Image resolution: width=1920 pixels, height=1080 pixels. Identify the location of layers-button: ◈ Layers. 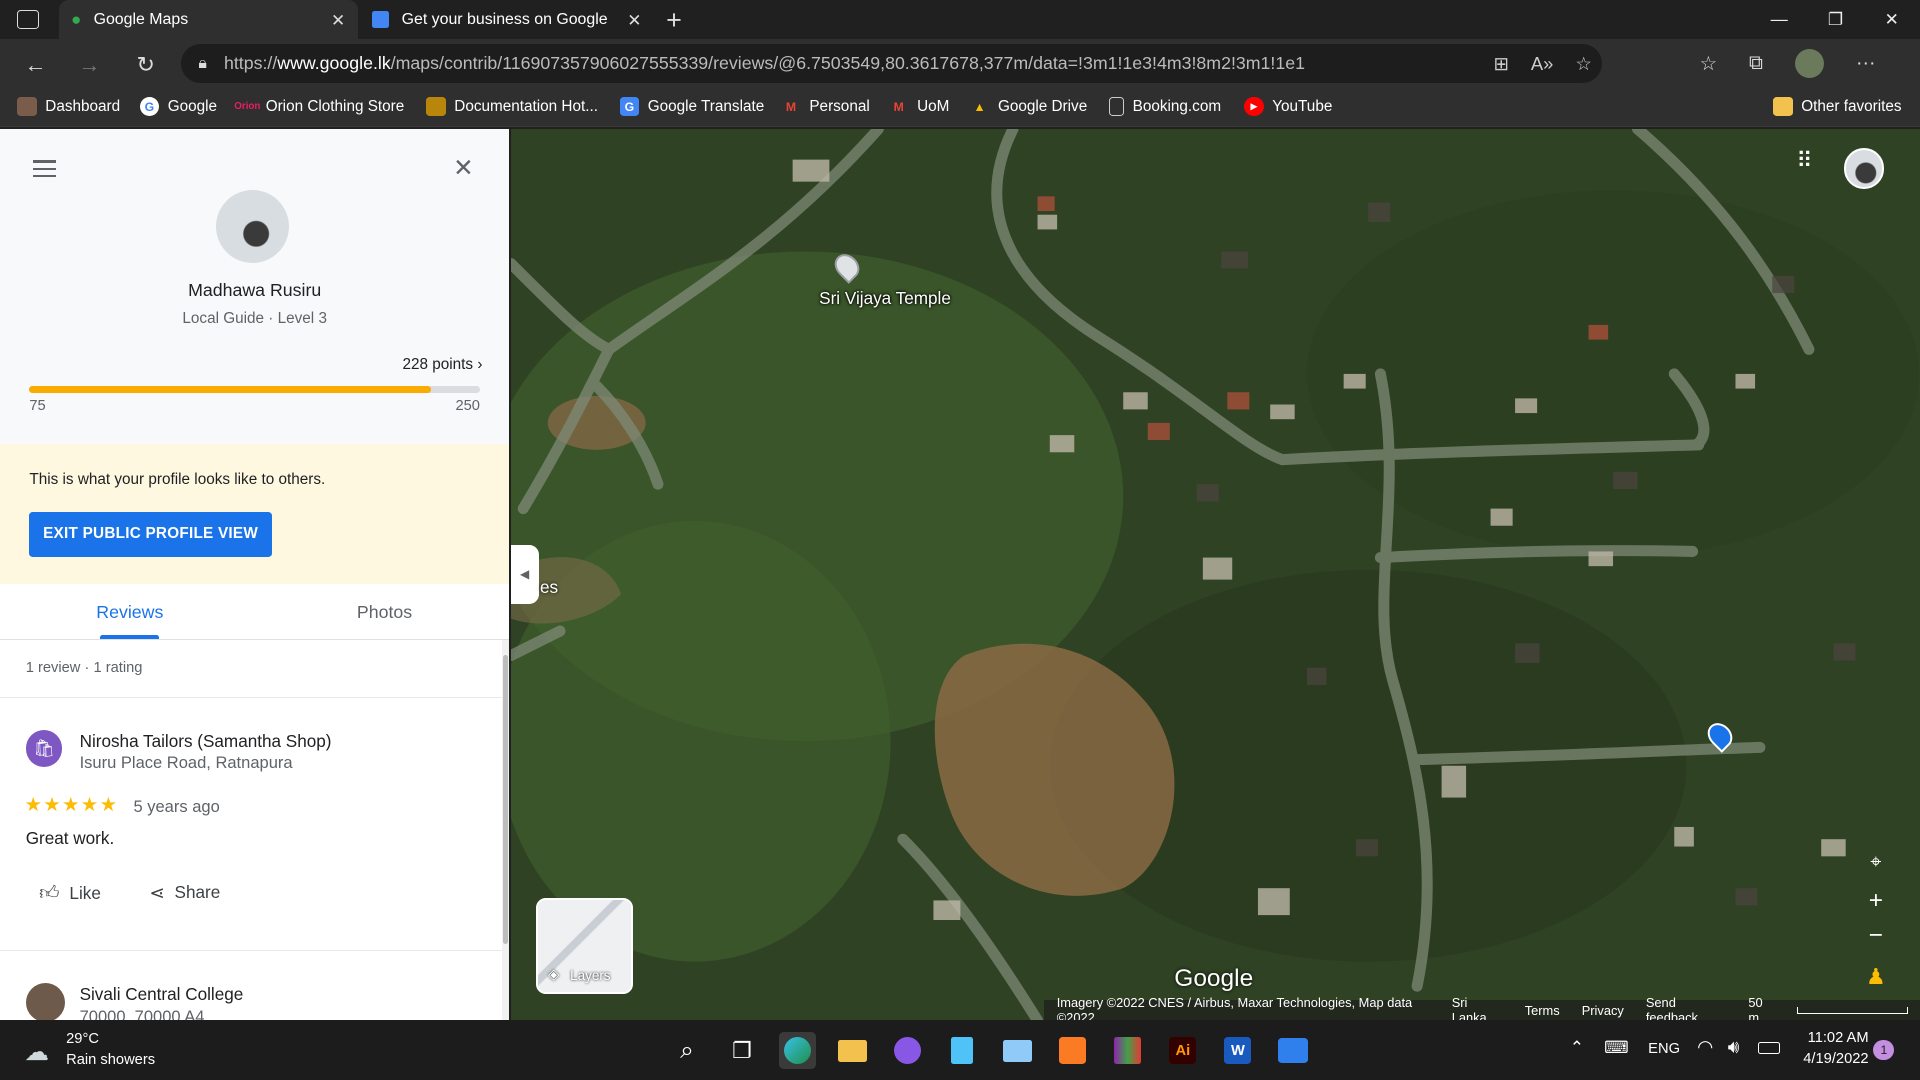
(585, 946).